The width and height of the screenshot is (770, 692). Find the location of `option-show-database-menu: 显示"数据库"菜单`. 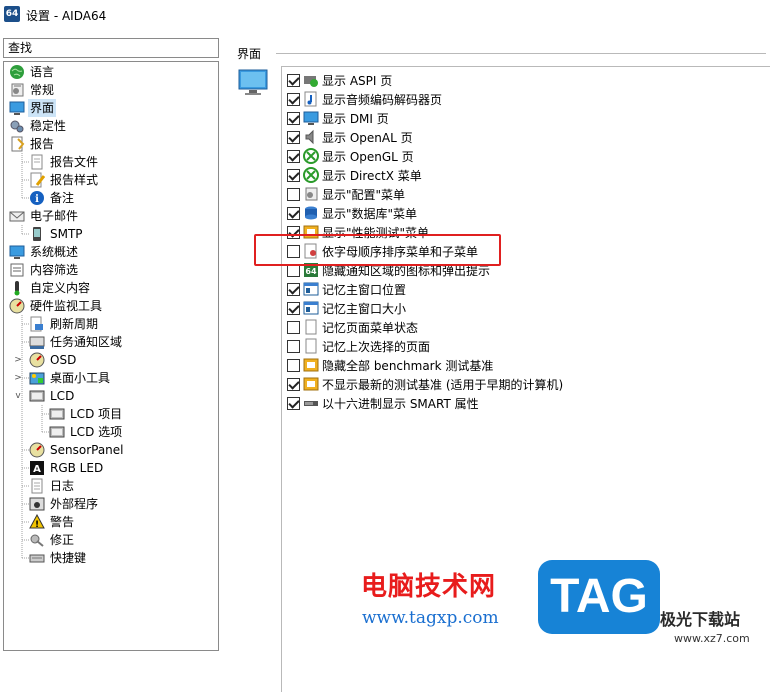

option-show-database-menu: 显示"数据库"菜单 is located at coordinates (352, 213).